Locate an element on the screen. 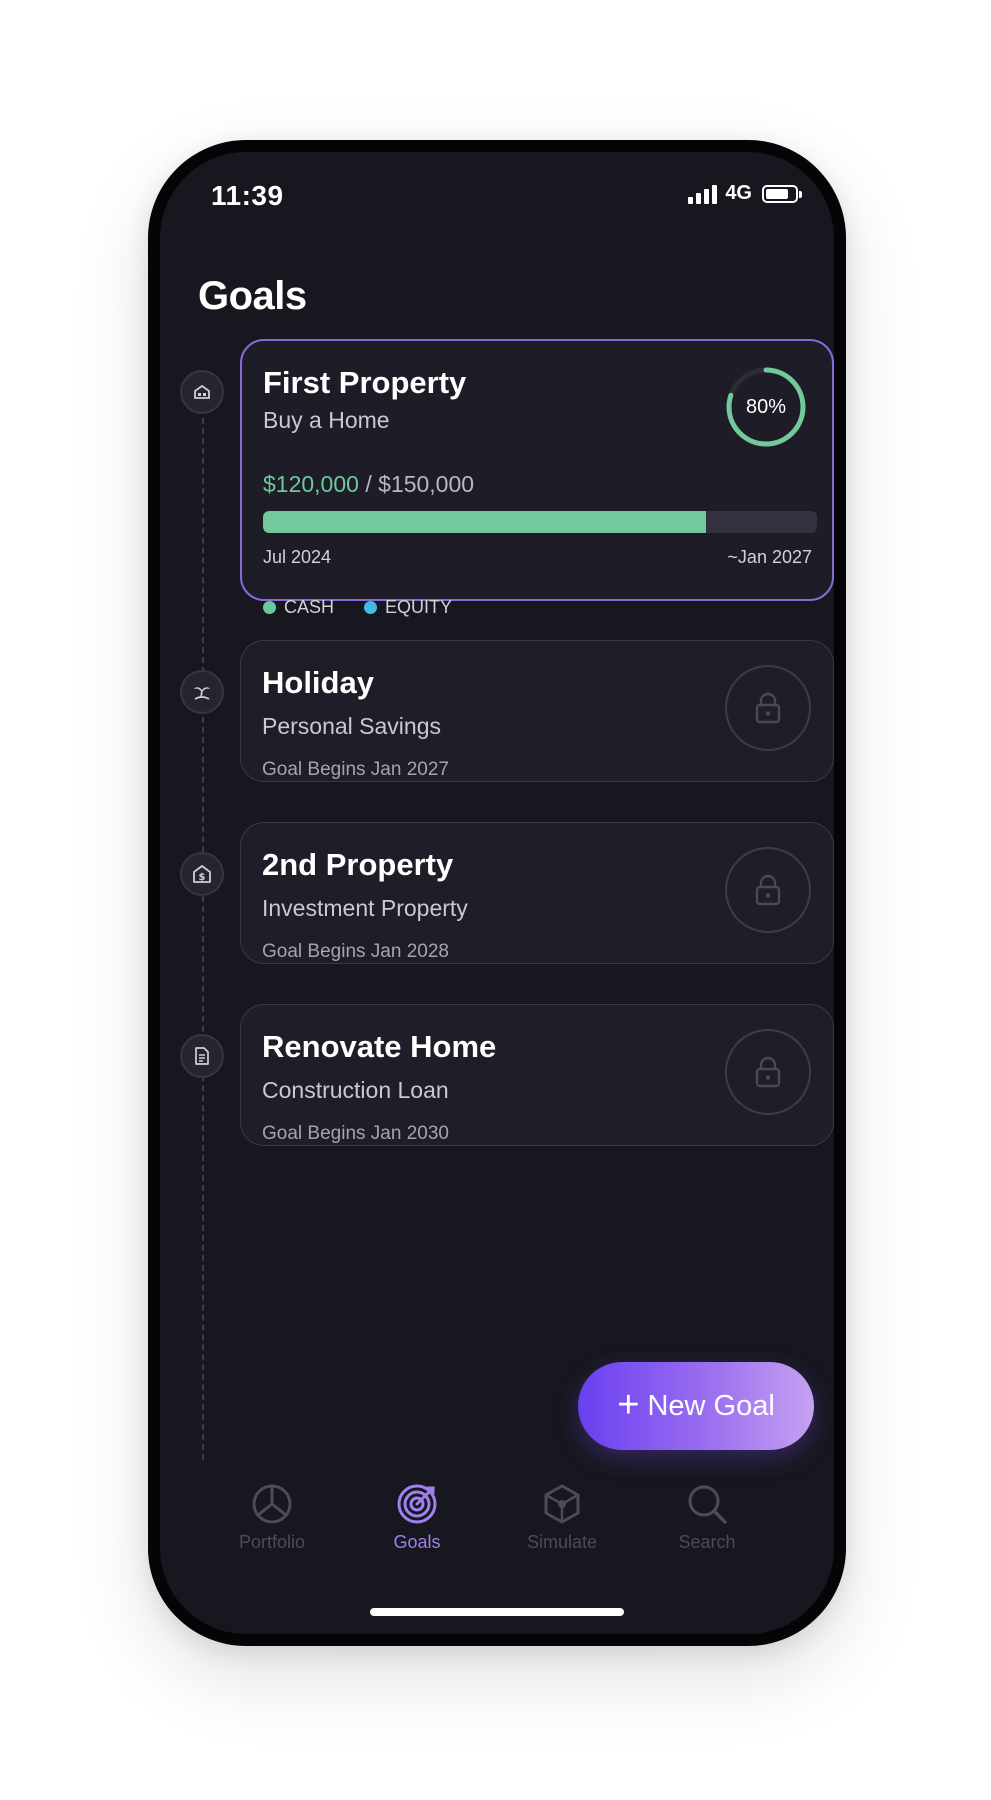 The height and width of the screenshot is (1800, 991). island-icon is located at coordinates (202, 692).